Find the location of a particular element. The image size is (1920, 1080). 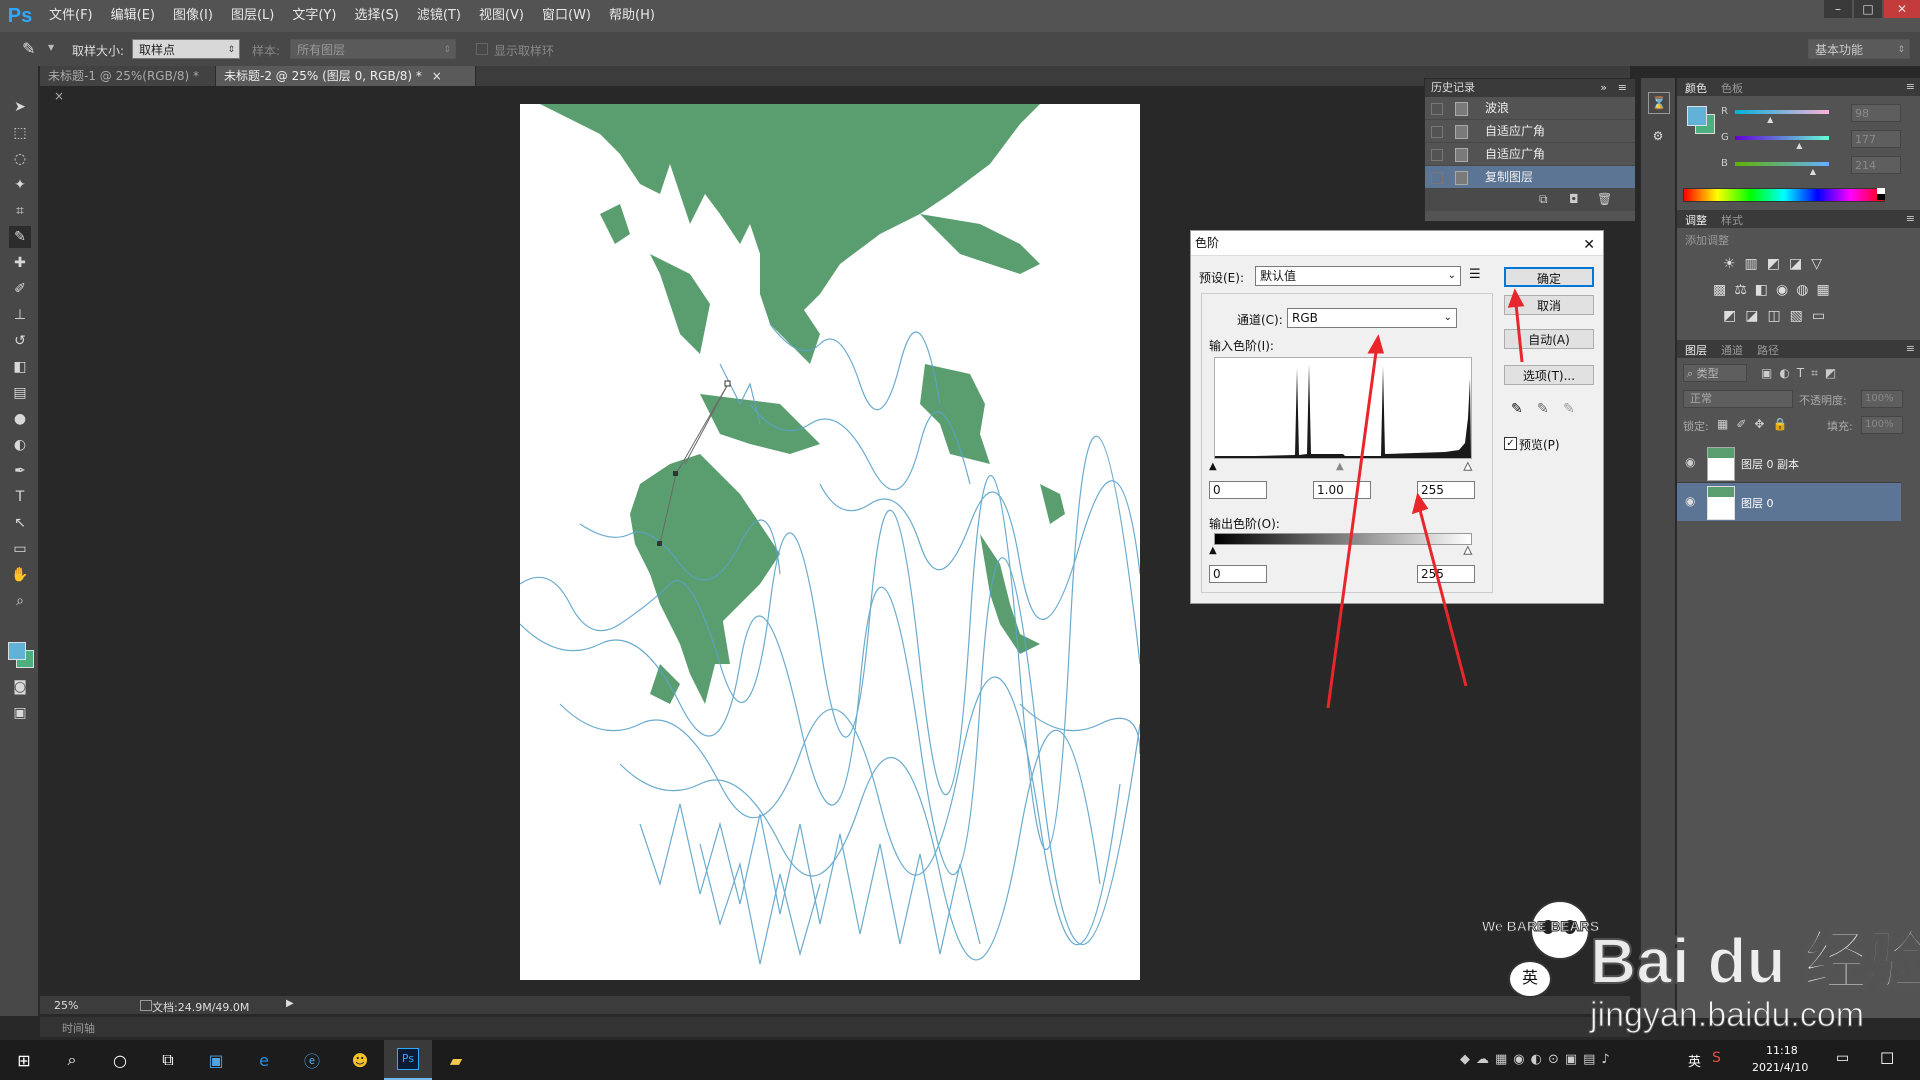

black-swatch is located at coordinates (1881, 197).